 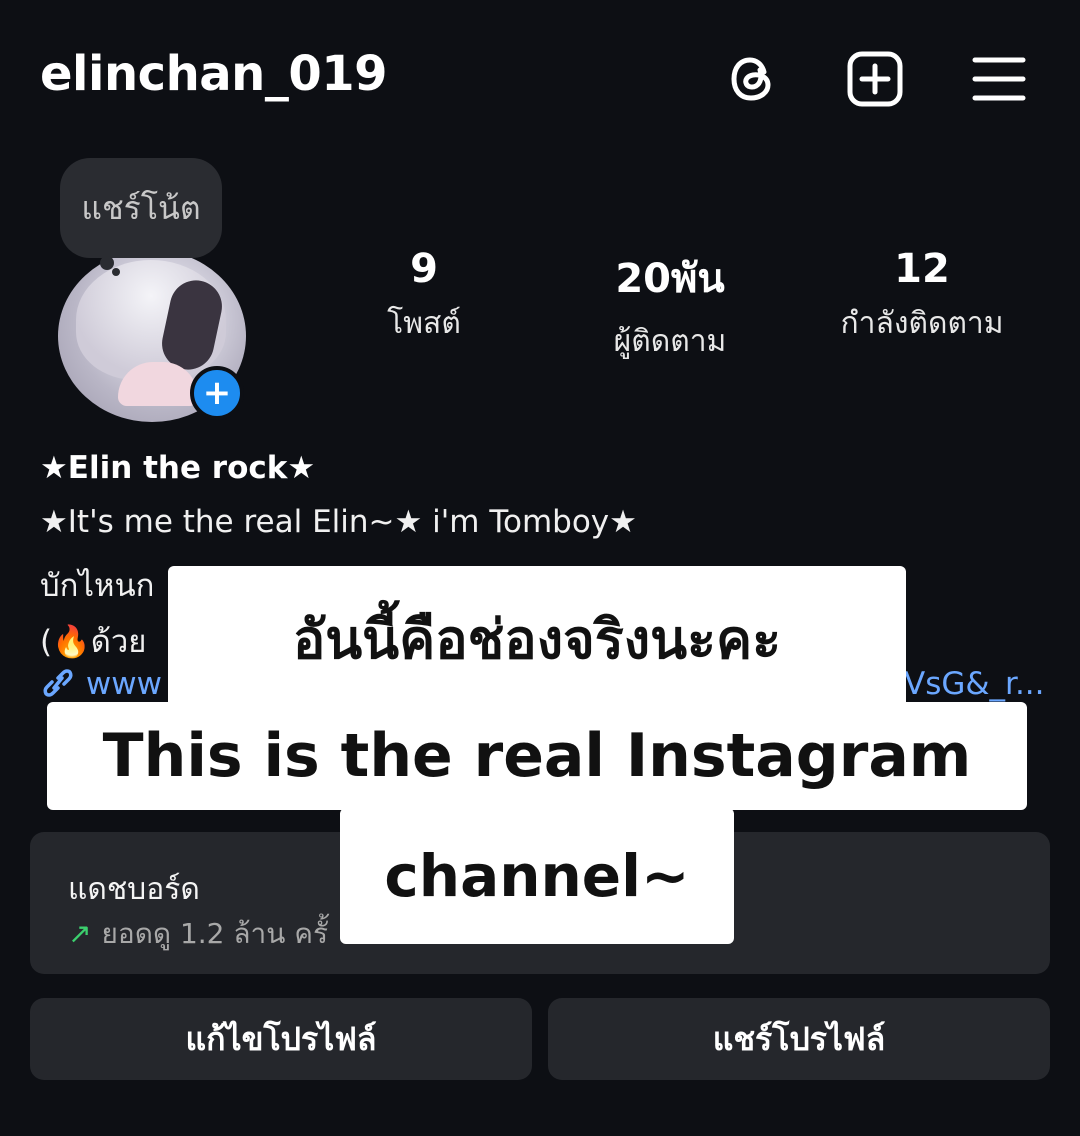 I want to click on dashboard-subtitle: ↗ ยอดดู 1.2 ล้าน ครั้, so click(x=198, y=934).